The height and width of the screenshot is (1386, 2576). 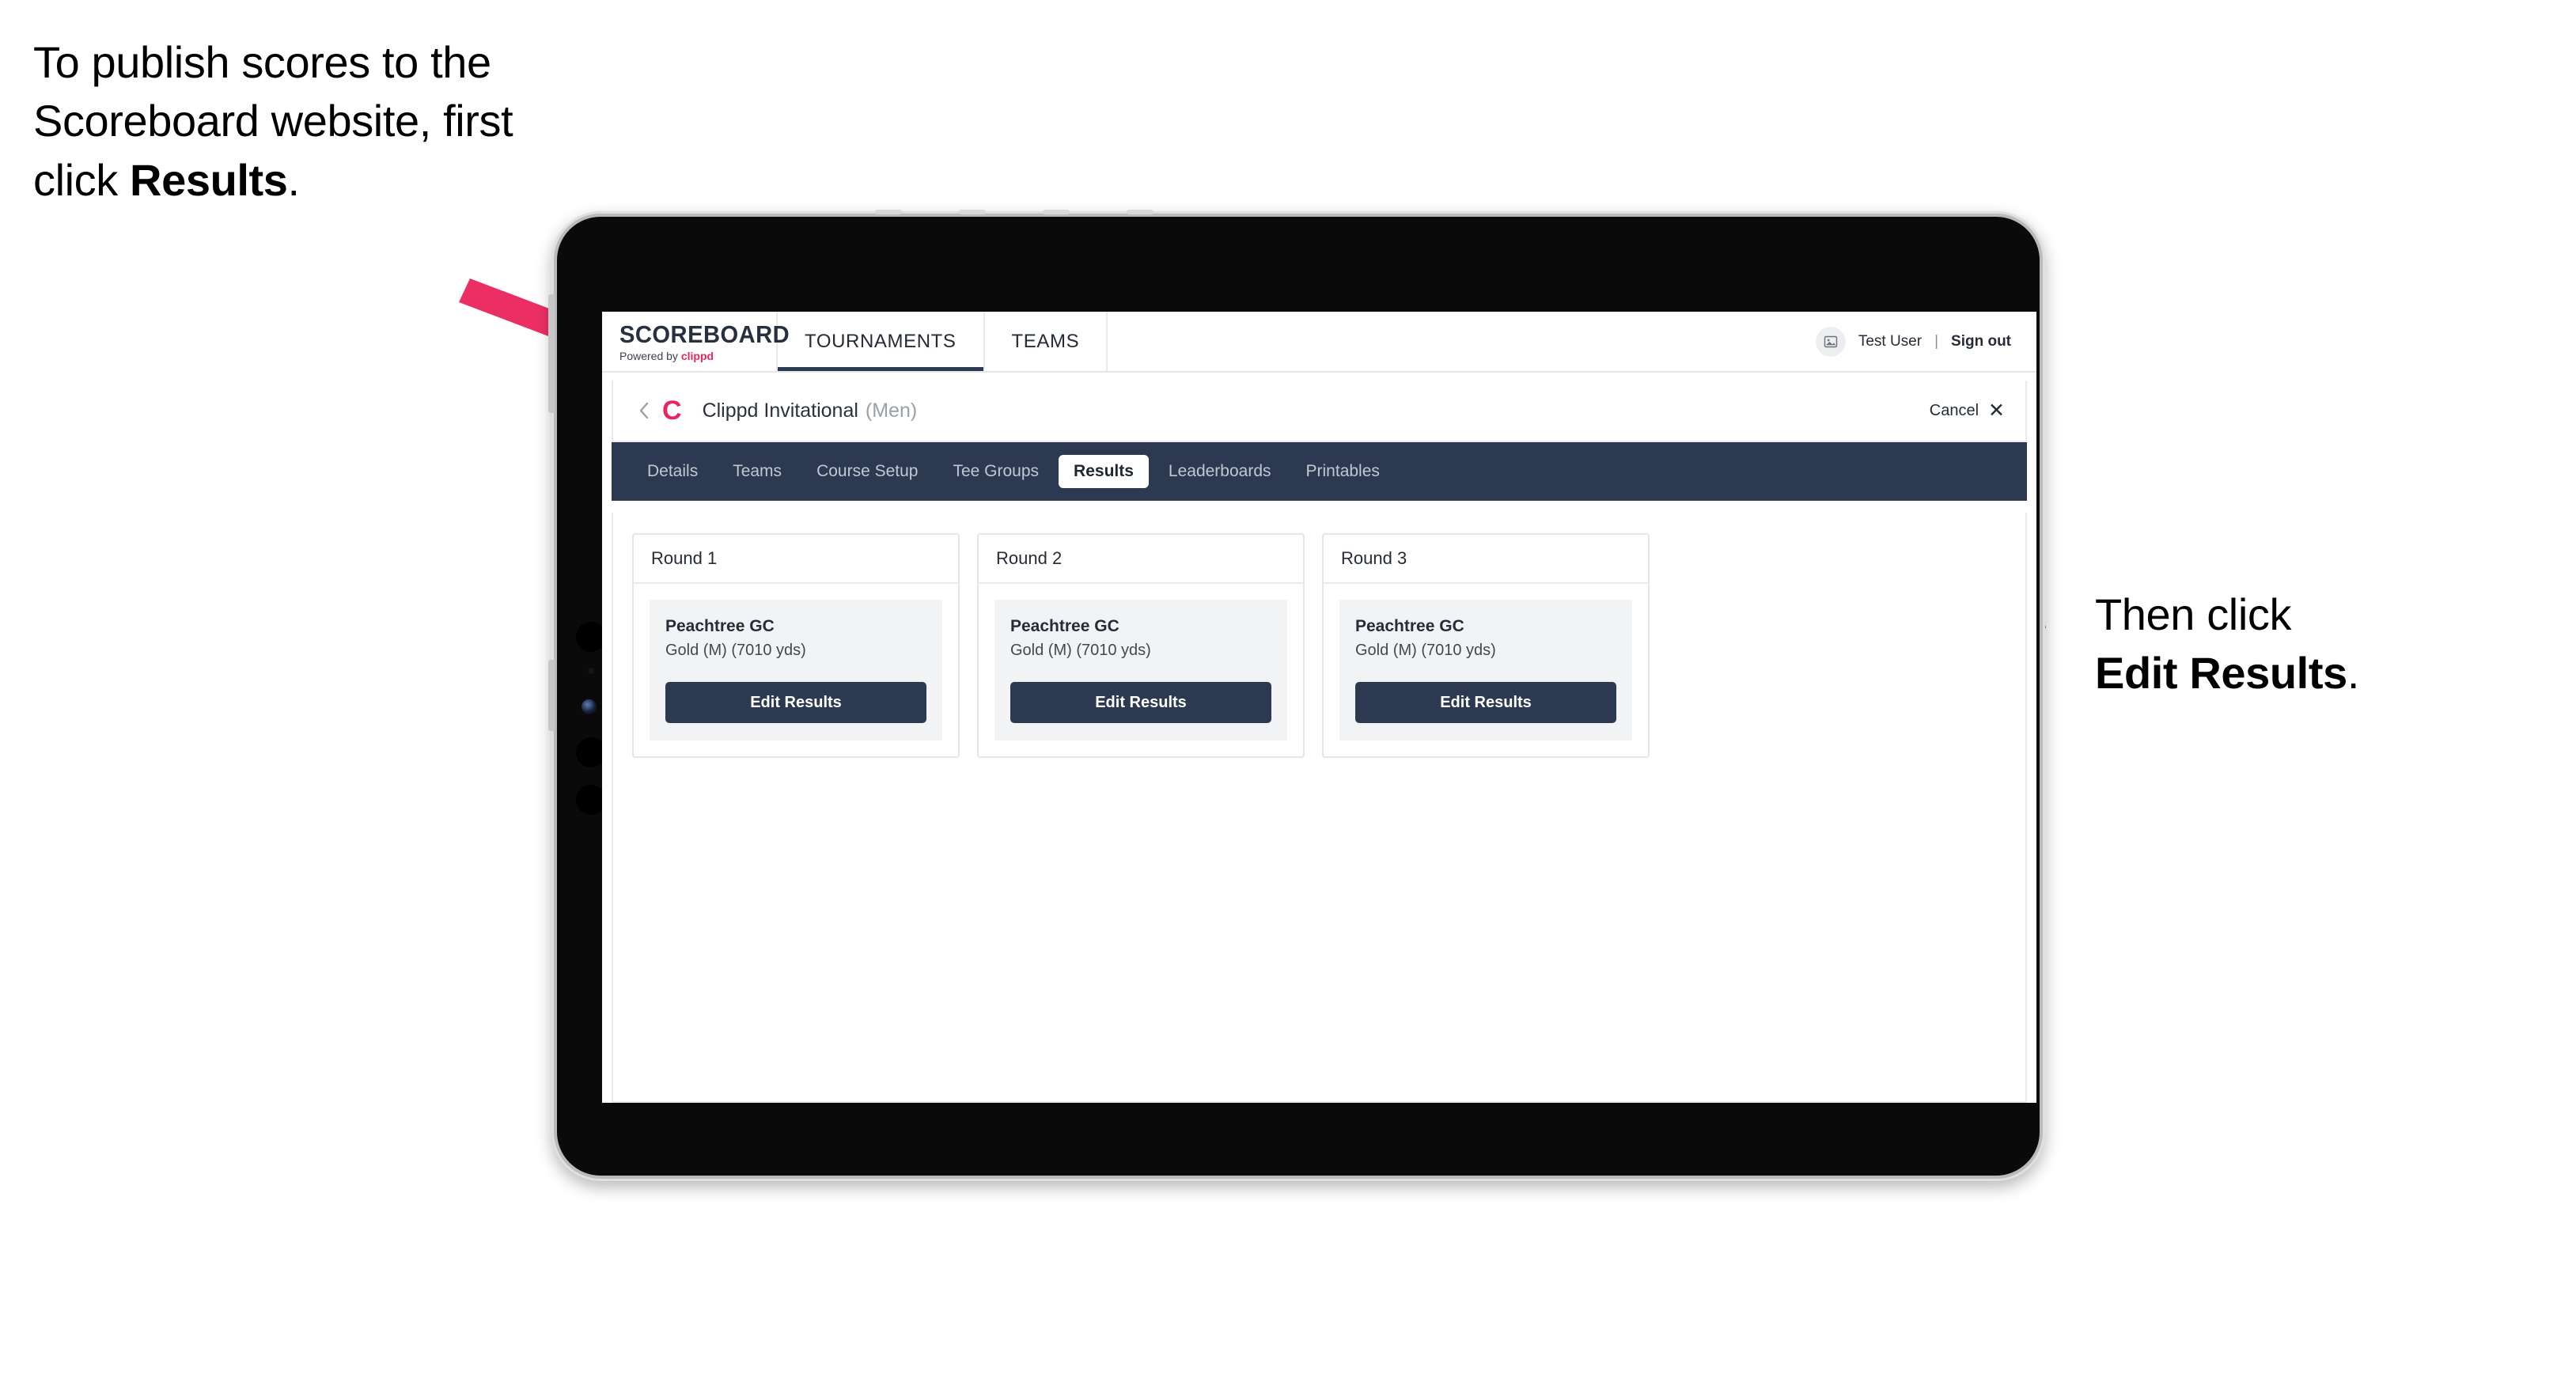 What do you see at coordinates (1981, 342) in the screenshot?
I see `sign-out-link: Sign out` at bounding box center [1981, 342].